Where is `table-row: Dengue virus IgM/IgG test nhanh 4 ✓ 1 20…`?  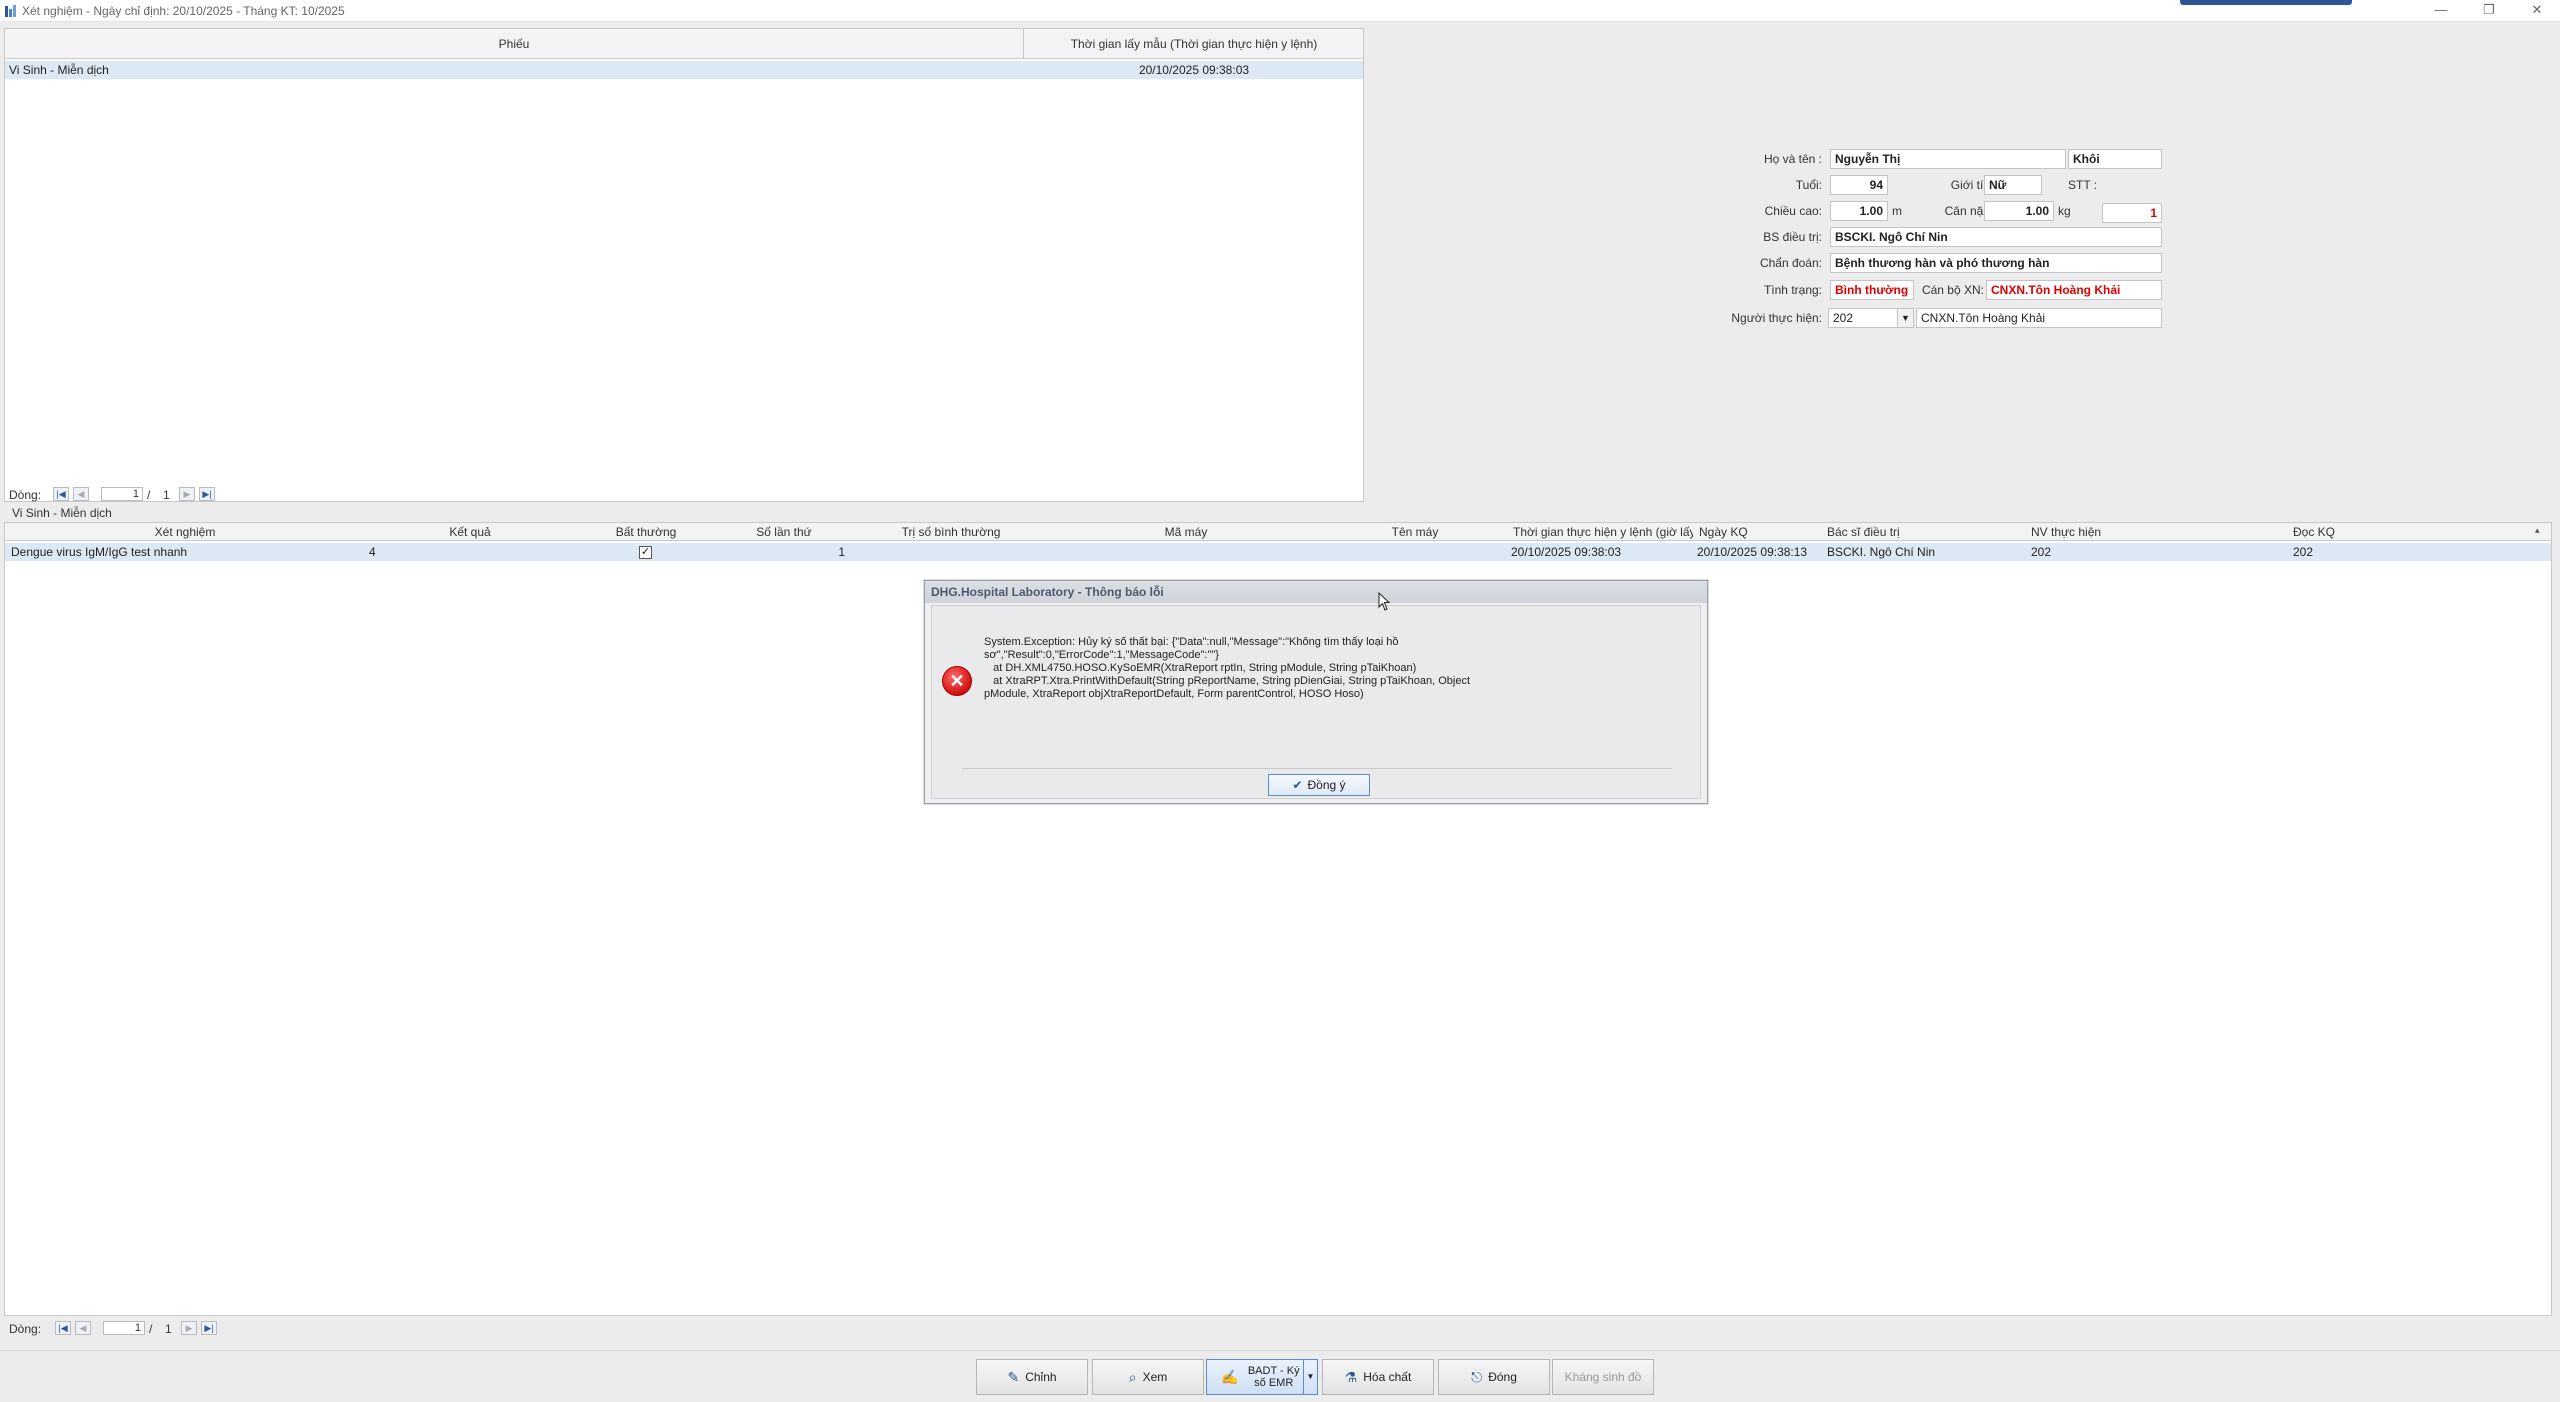
table-row: Dengue virus IgM/IgG test nhanh 4 ✓ 1 20… is located at coordinates (1278, 552).